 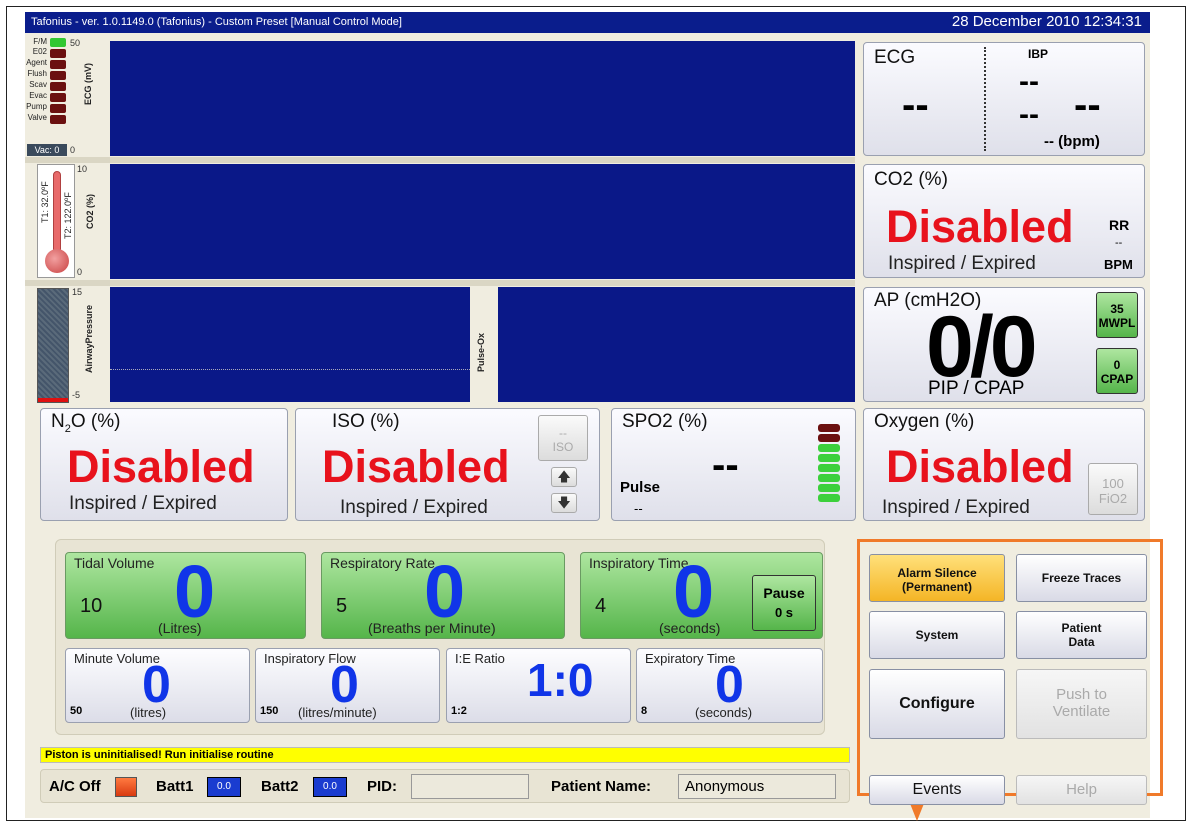 What do you see at coordinates (416, 466) in the screenshot?
I see `iso-value: Disabled` at bounding box center [416, 466].